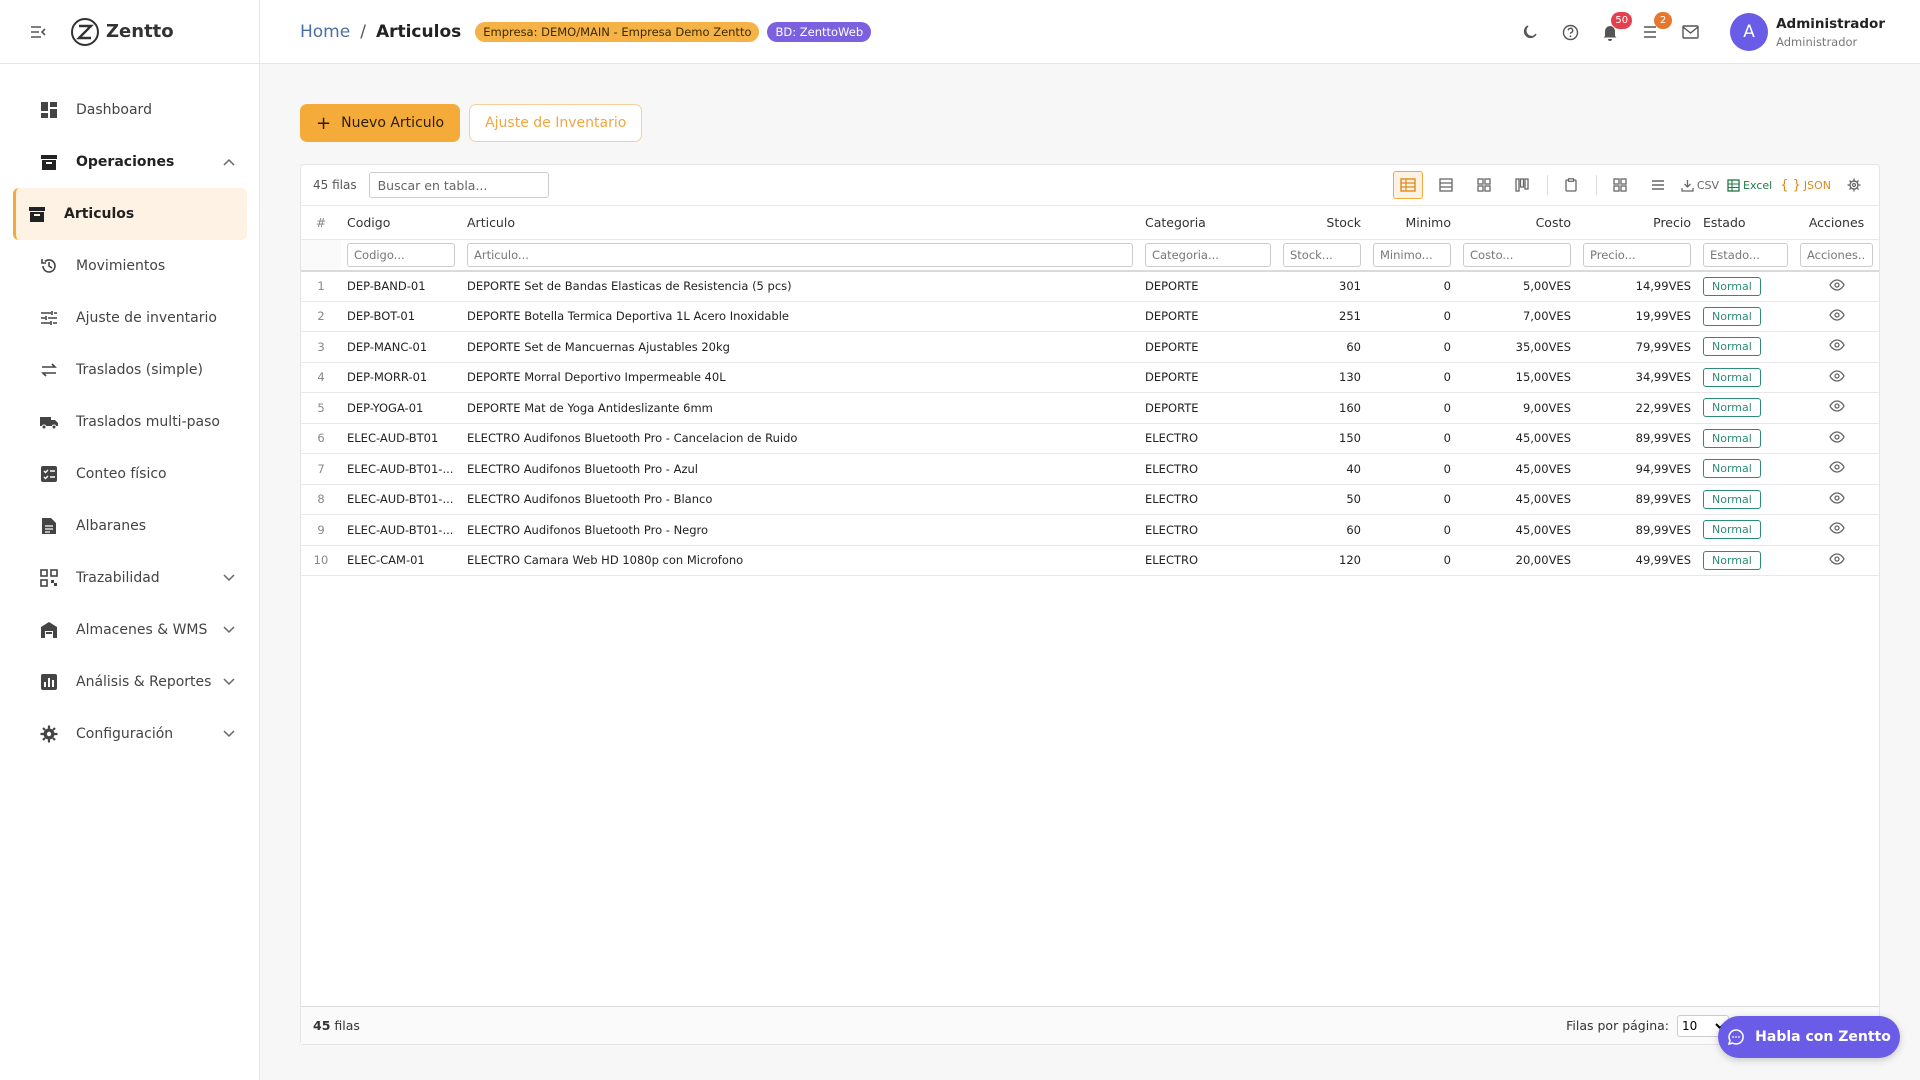 The width and height of the screenshot is (1920, 1080). Describe the element at coordinates (458, 185) in the screenshot. I see `grid-search-input` at that location.